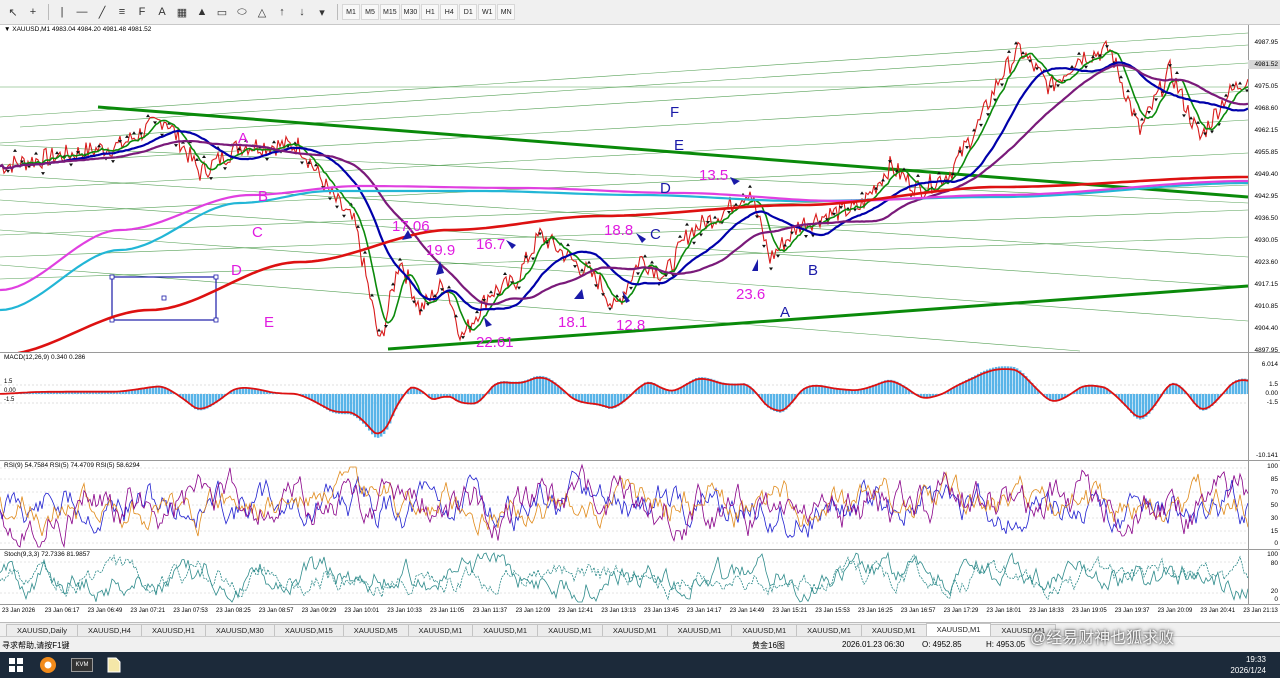 This screenshot has height=678, width=1280. What do you see at coordinates (16, 665) in the screenshot?
I see `windows-start-icon` at bounding box center [16, 665].